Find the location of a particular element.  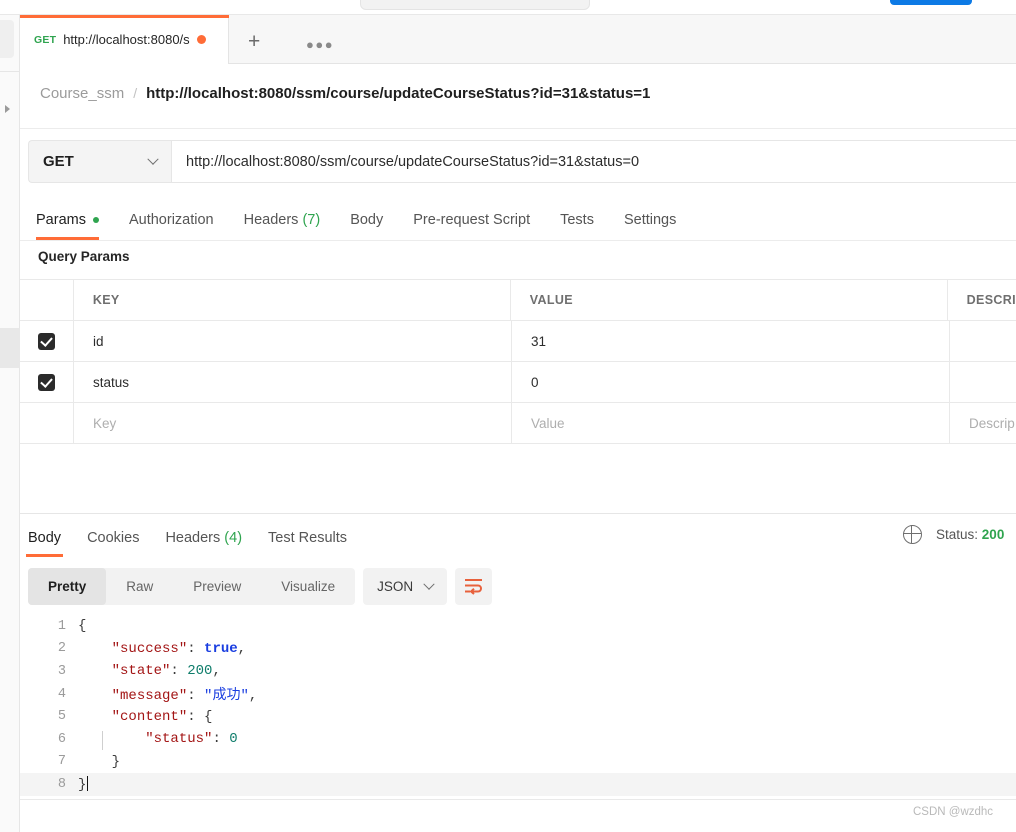

header-cell-value: VALUE is located at coordinates (551, 300).